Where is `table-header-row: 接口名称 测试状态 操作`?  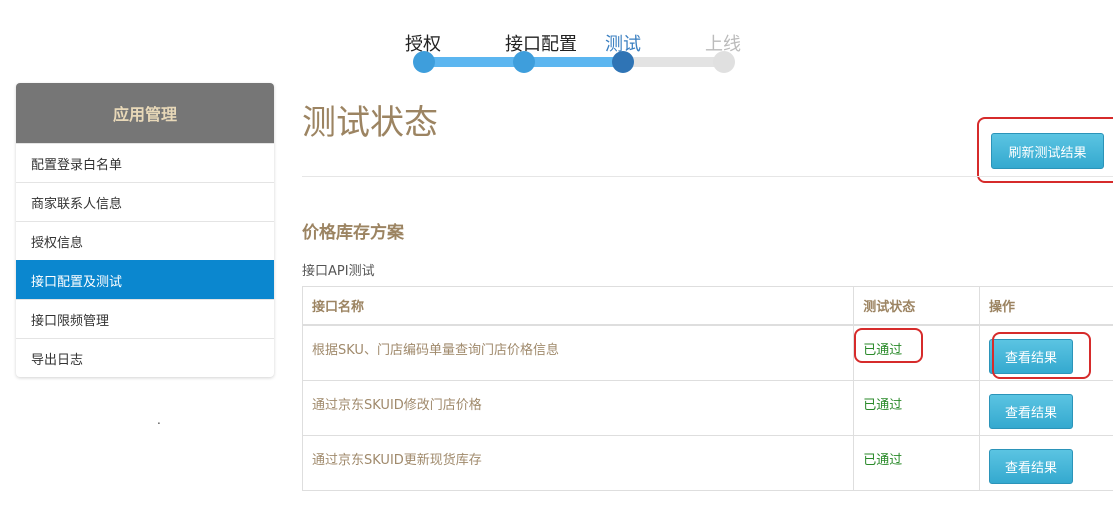 table-header-row: 接口名称 测试状态 操作 is located at coordinates (707, 306).